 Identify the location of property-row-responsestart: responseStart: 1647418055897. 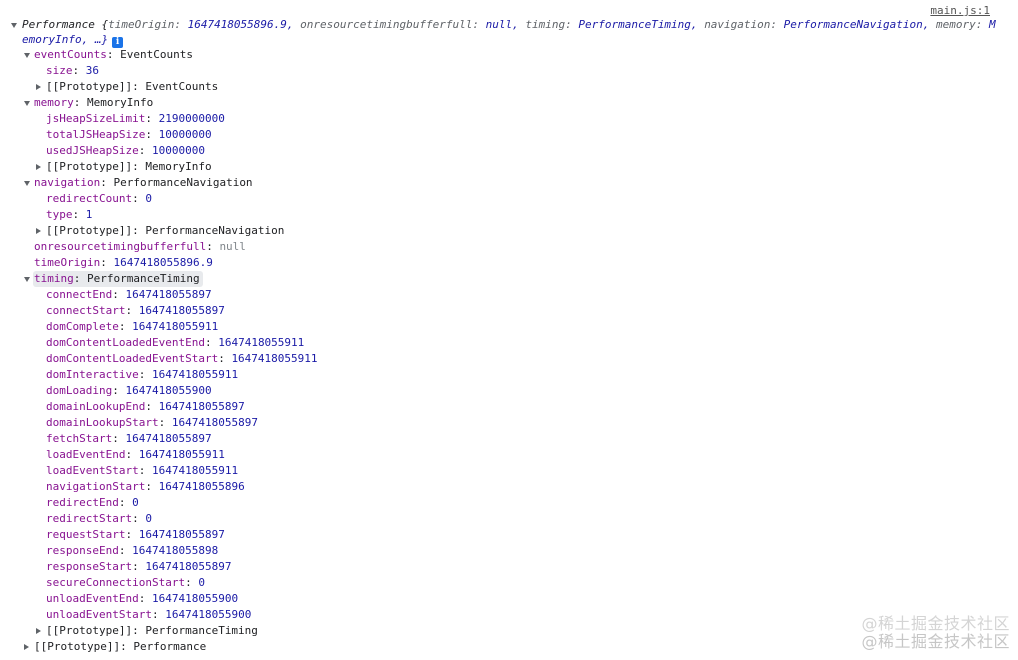
(509, 567).